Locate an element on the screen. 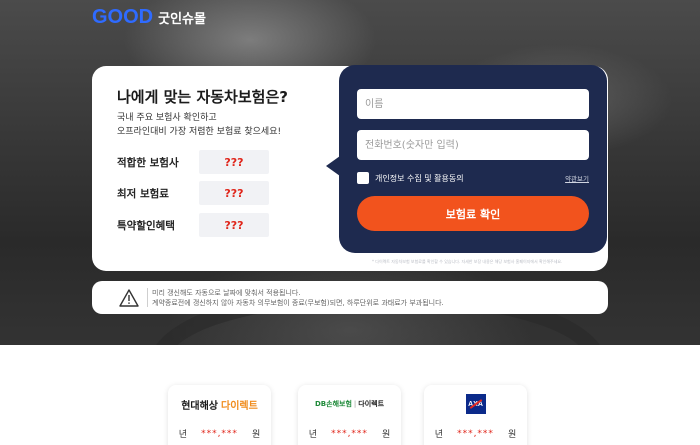  name-input is located at coordinates (473, 104).